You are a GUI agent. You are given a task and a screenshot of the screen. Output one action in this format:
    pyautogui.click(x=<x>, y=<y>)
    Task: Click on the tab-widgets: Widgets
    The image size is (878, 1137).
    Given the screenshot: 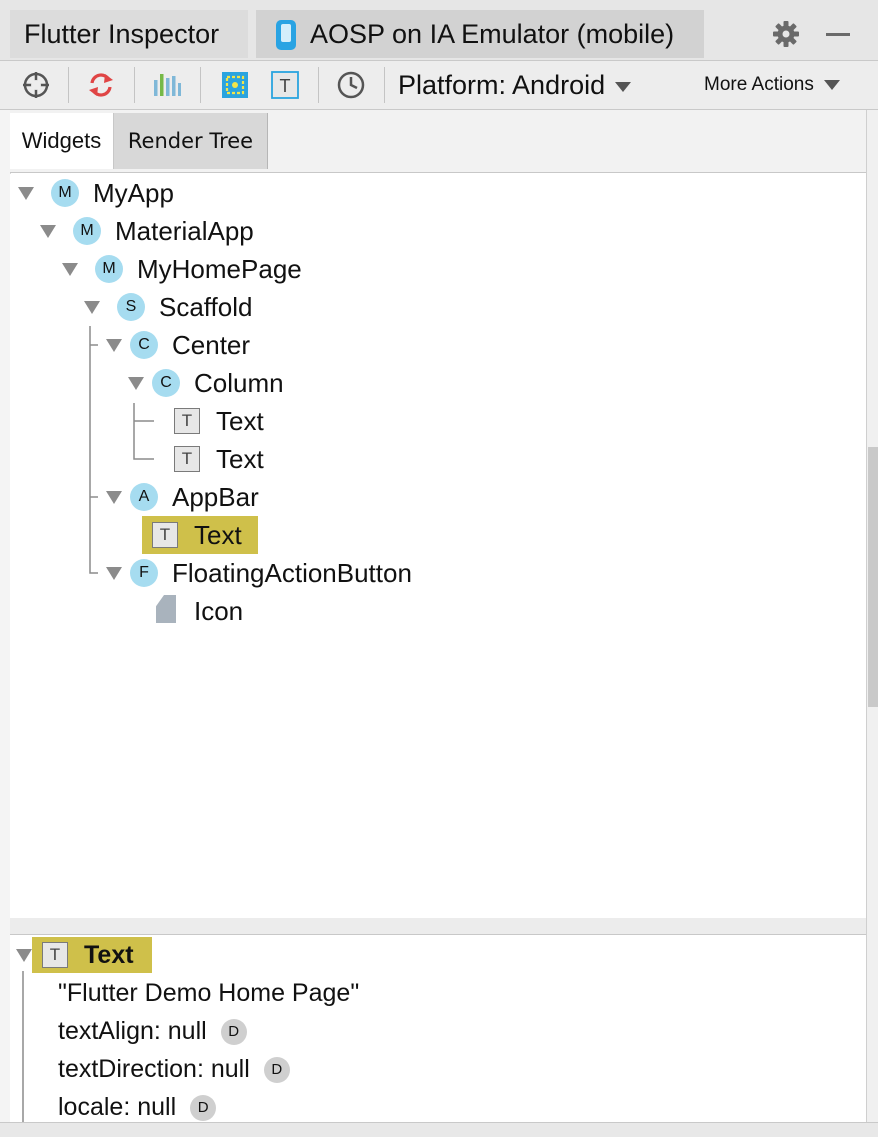 What is the action you would take?
    pyautogui.click(x=62, y=141)
    